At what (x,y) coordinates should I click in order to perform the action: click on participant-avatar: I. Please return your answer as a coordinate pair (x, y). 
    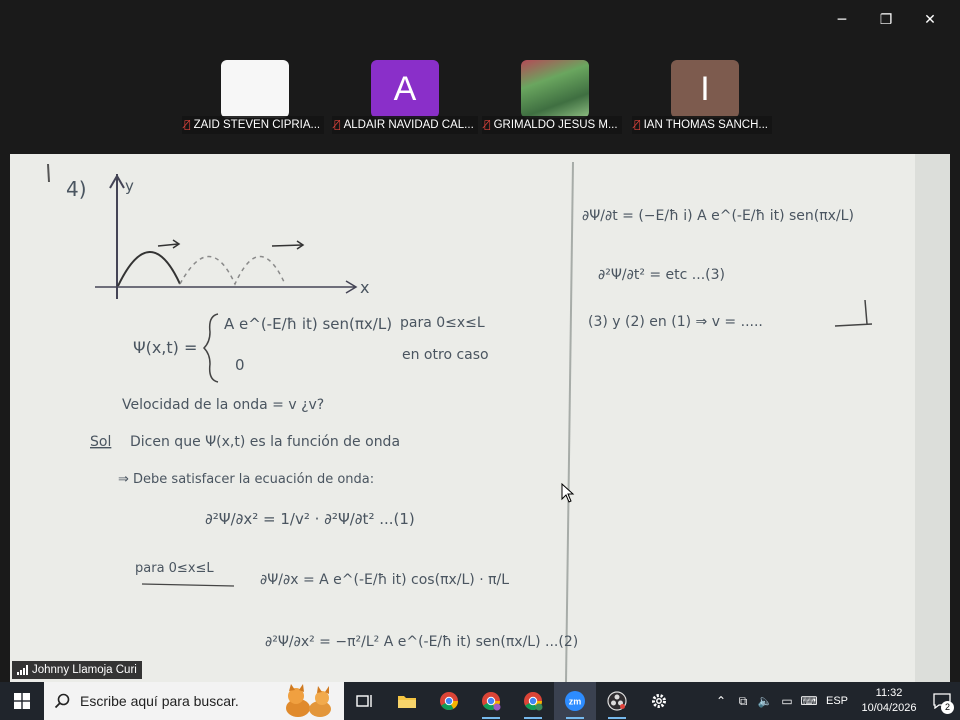
    Looking at the image, I should click on (705, 89).